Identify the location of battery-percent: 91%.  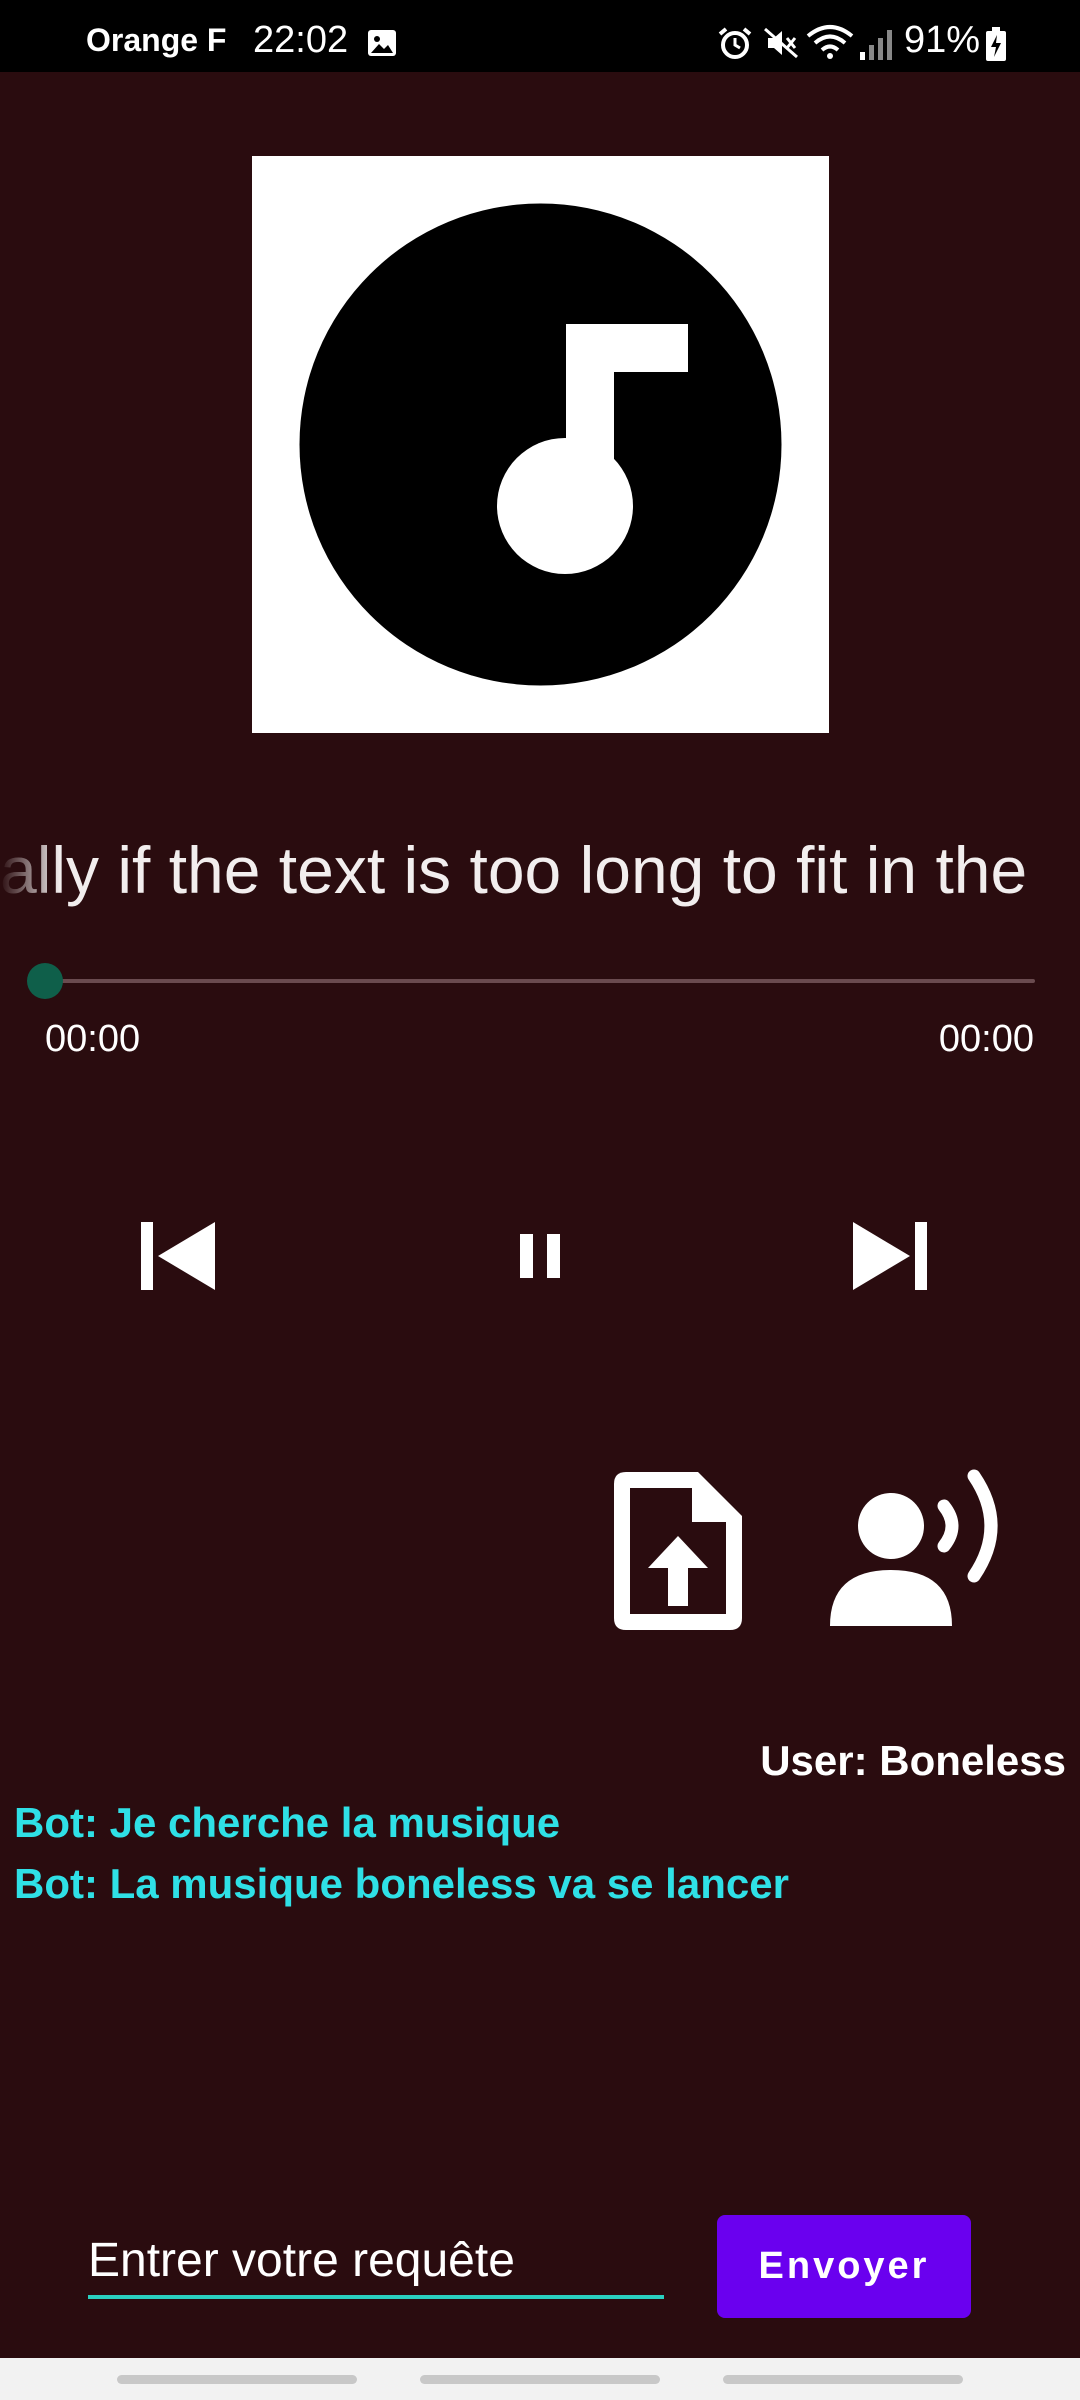
(942, 40).